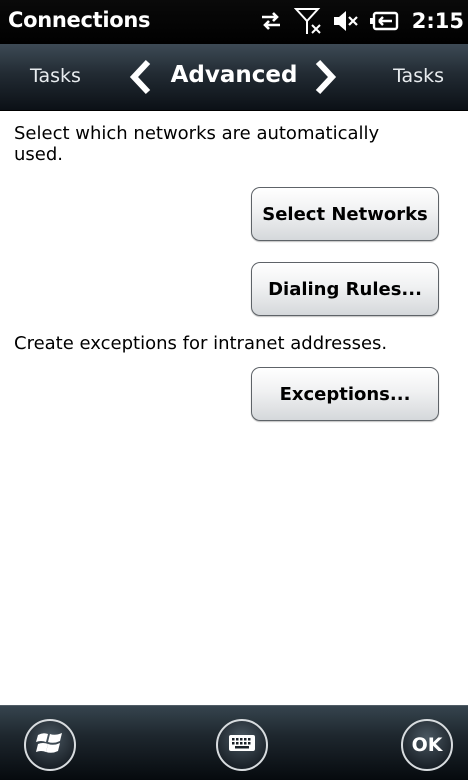 The height and width of the screenshot is (780, 468). I want to click on clock: 2:15, so click(438, 21).